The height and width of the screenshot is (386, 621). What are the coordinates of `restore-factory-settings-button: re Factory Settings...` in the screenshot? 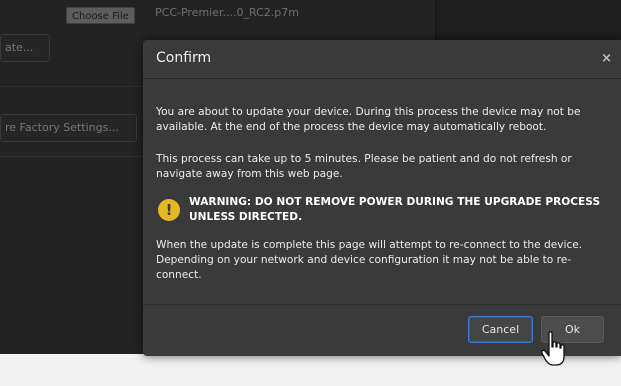 It's located at (68, 128).